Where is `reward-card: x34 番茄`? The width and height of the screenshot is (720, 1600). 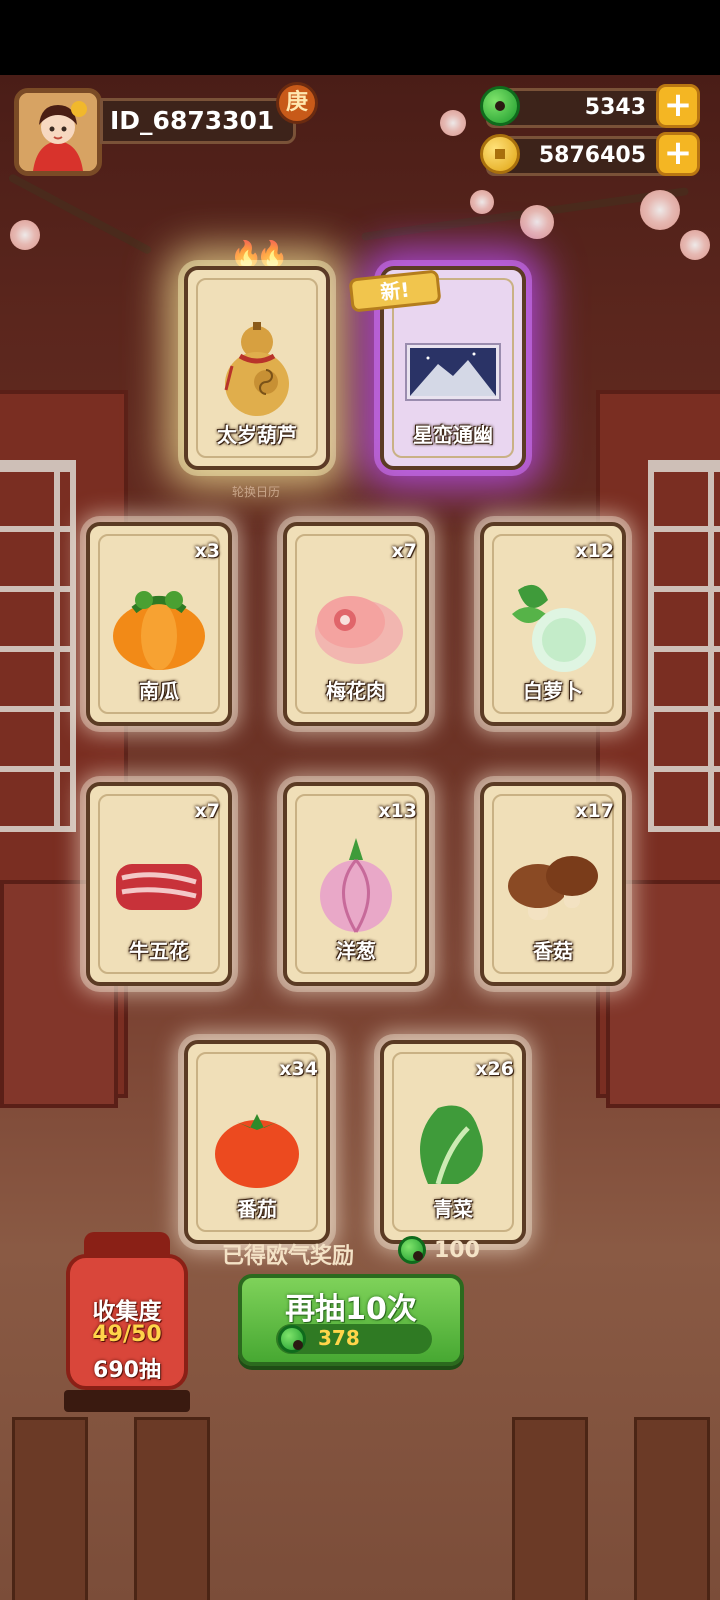
reward-card: x34 番茄 is located at coordinates (257, 1142).